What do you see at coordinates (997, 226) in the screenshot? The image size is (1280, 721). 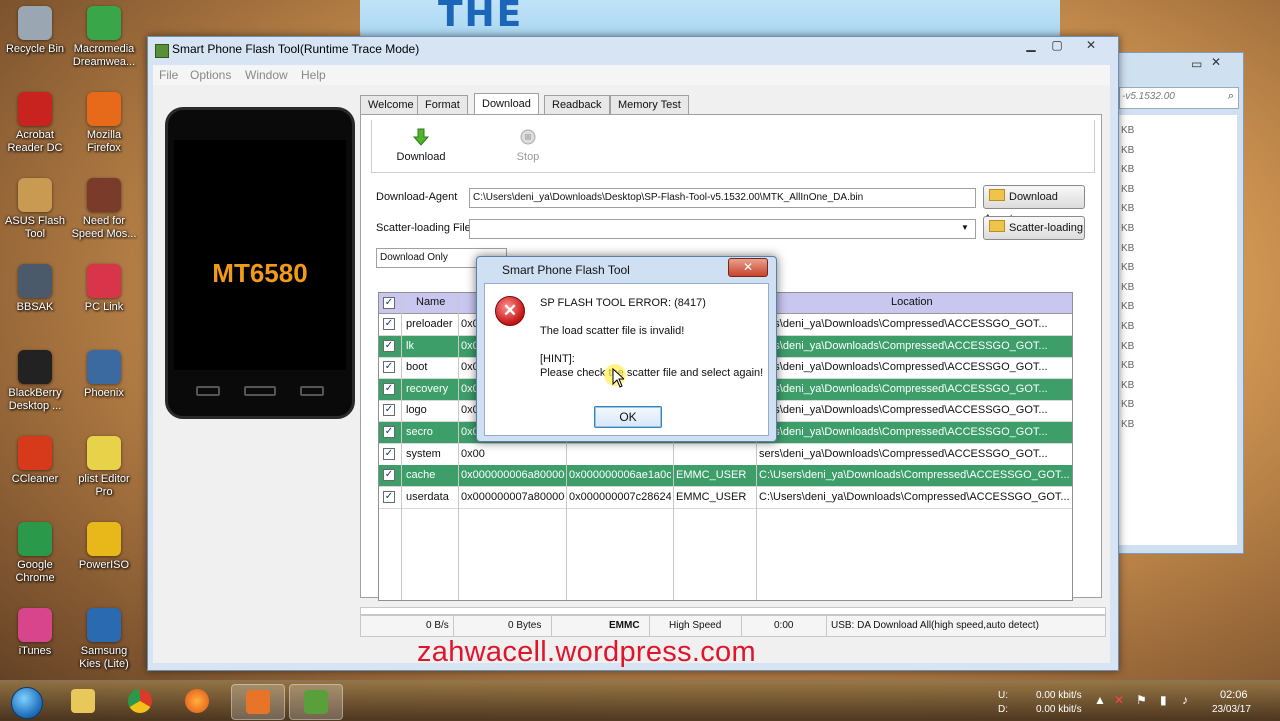 I see `folder-icon` at bounding box center [997, 226].